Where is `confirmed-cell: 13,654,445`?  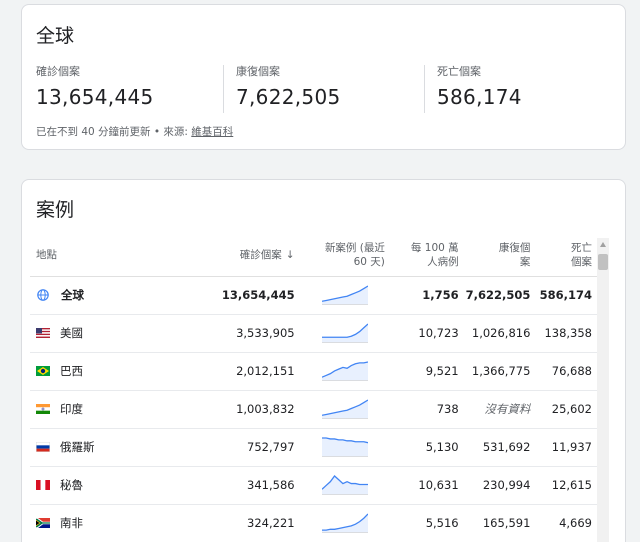
confirmed-cell: 13,654,445 is located at coordinates (254, 295).